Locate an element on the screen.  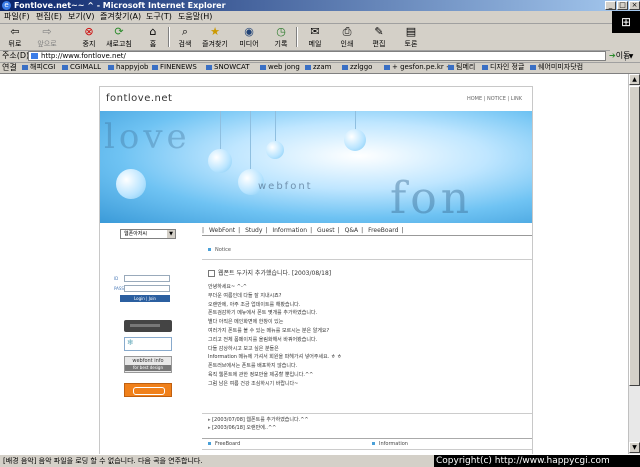
print-button: ⎙ 인쇄 is located at coordinates (347, 36).